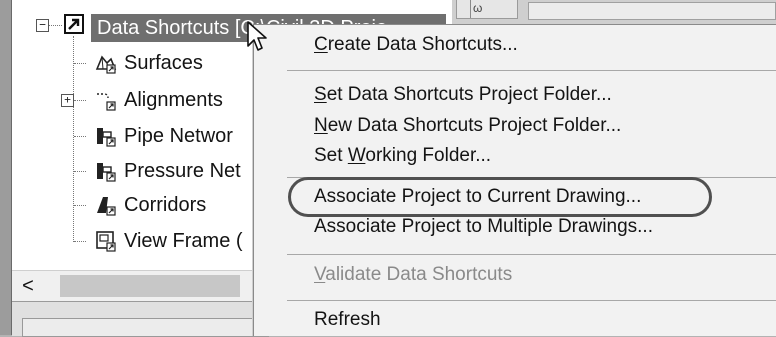 Image resolution: width=776 pixels, height=337 pixels. What do you see at coordinates (347, 320) in the screenshot?
I see `menu-item-refresh: Refresh` at bounding box center [347, 320].